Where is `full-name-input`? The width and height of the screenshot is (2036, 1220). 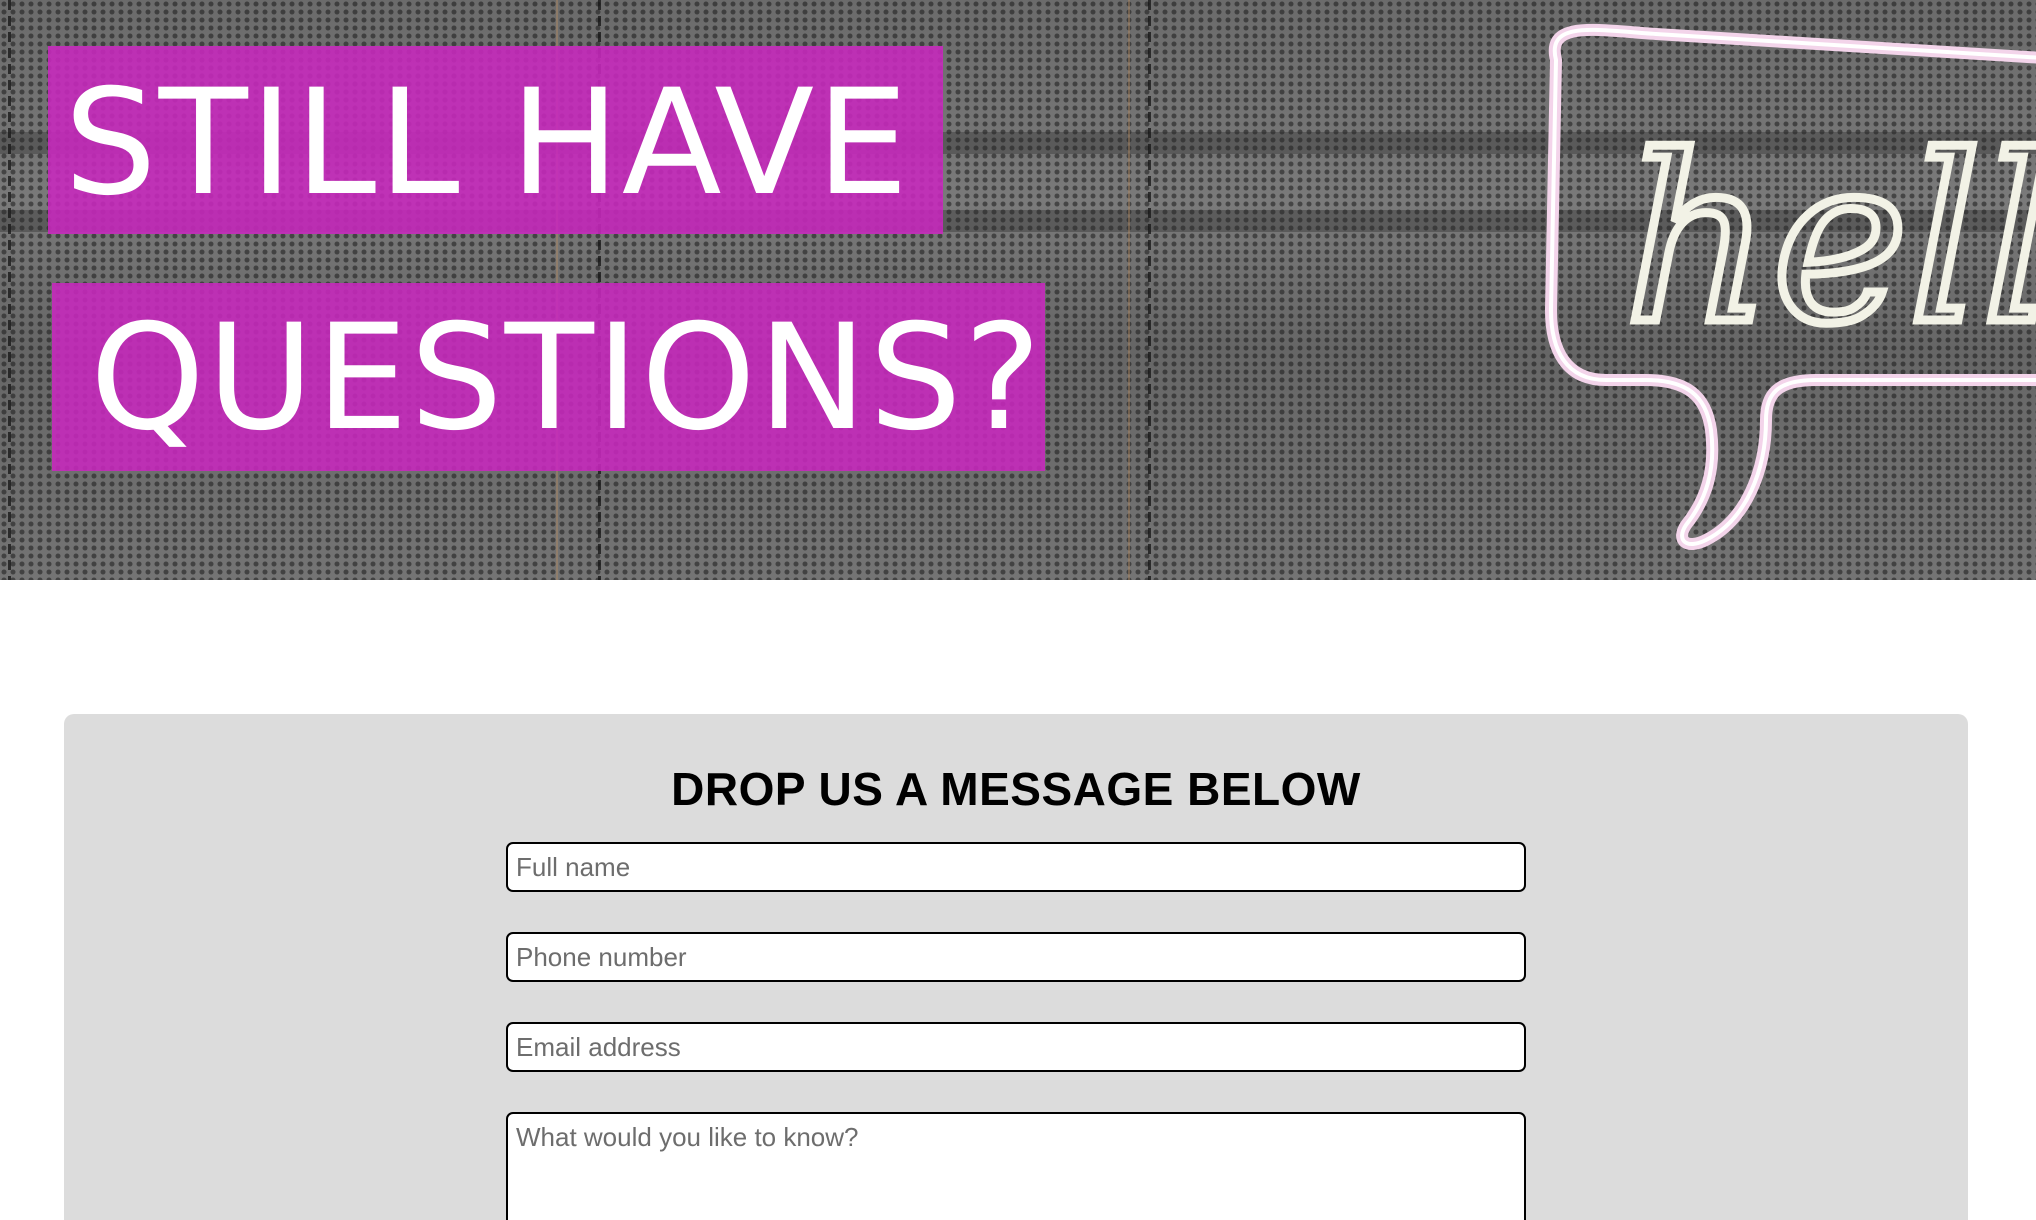 full-name-input is located at coordinates (1016, 867).